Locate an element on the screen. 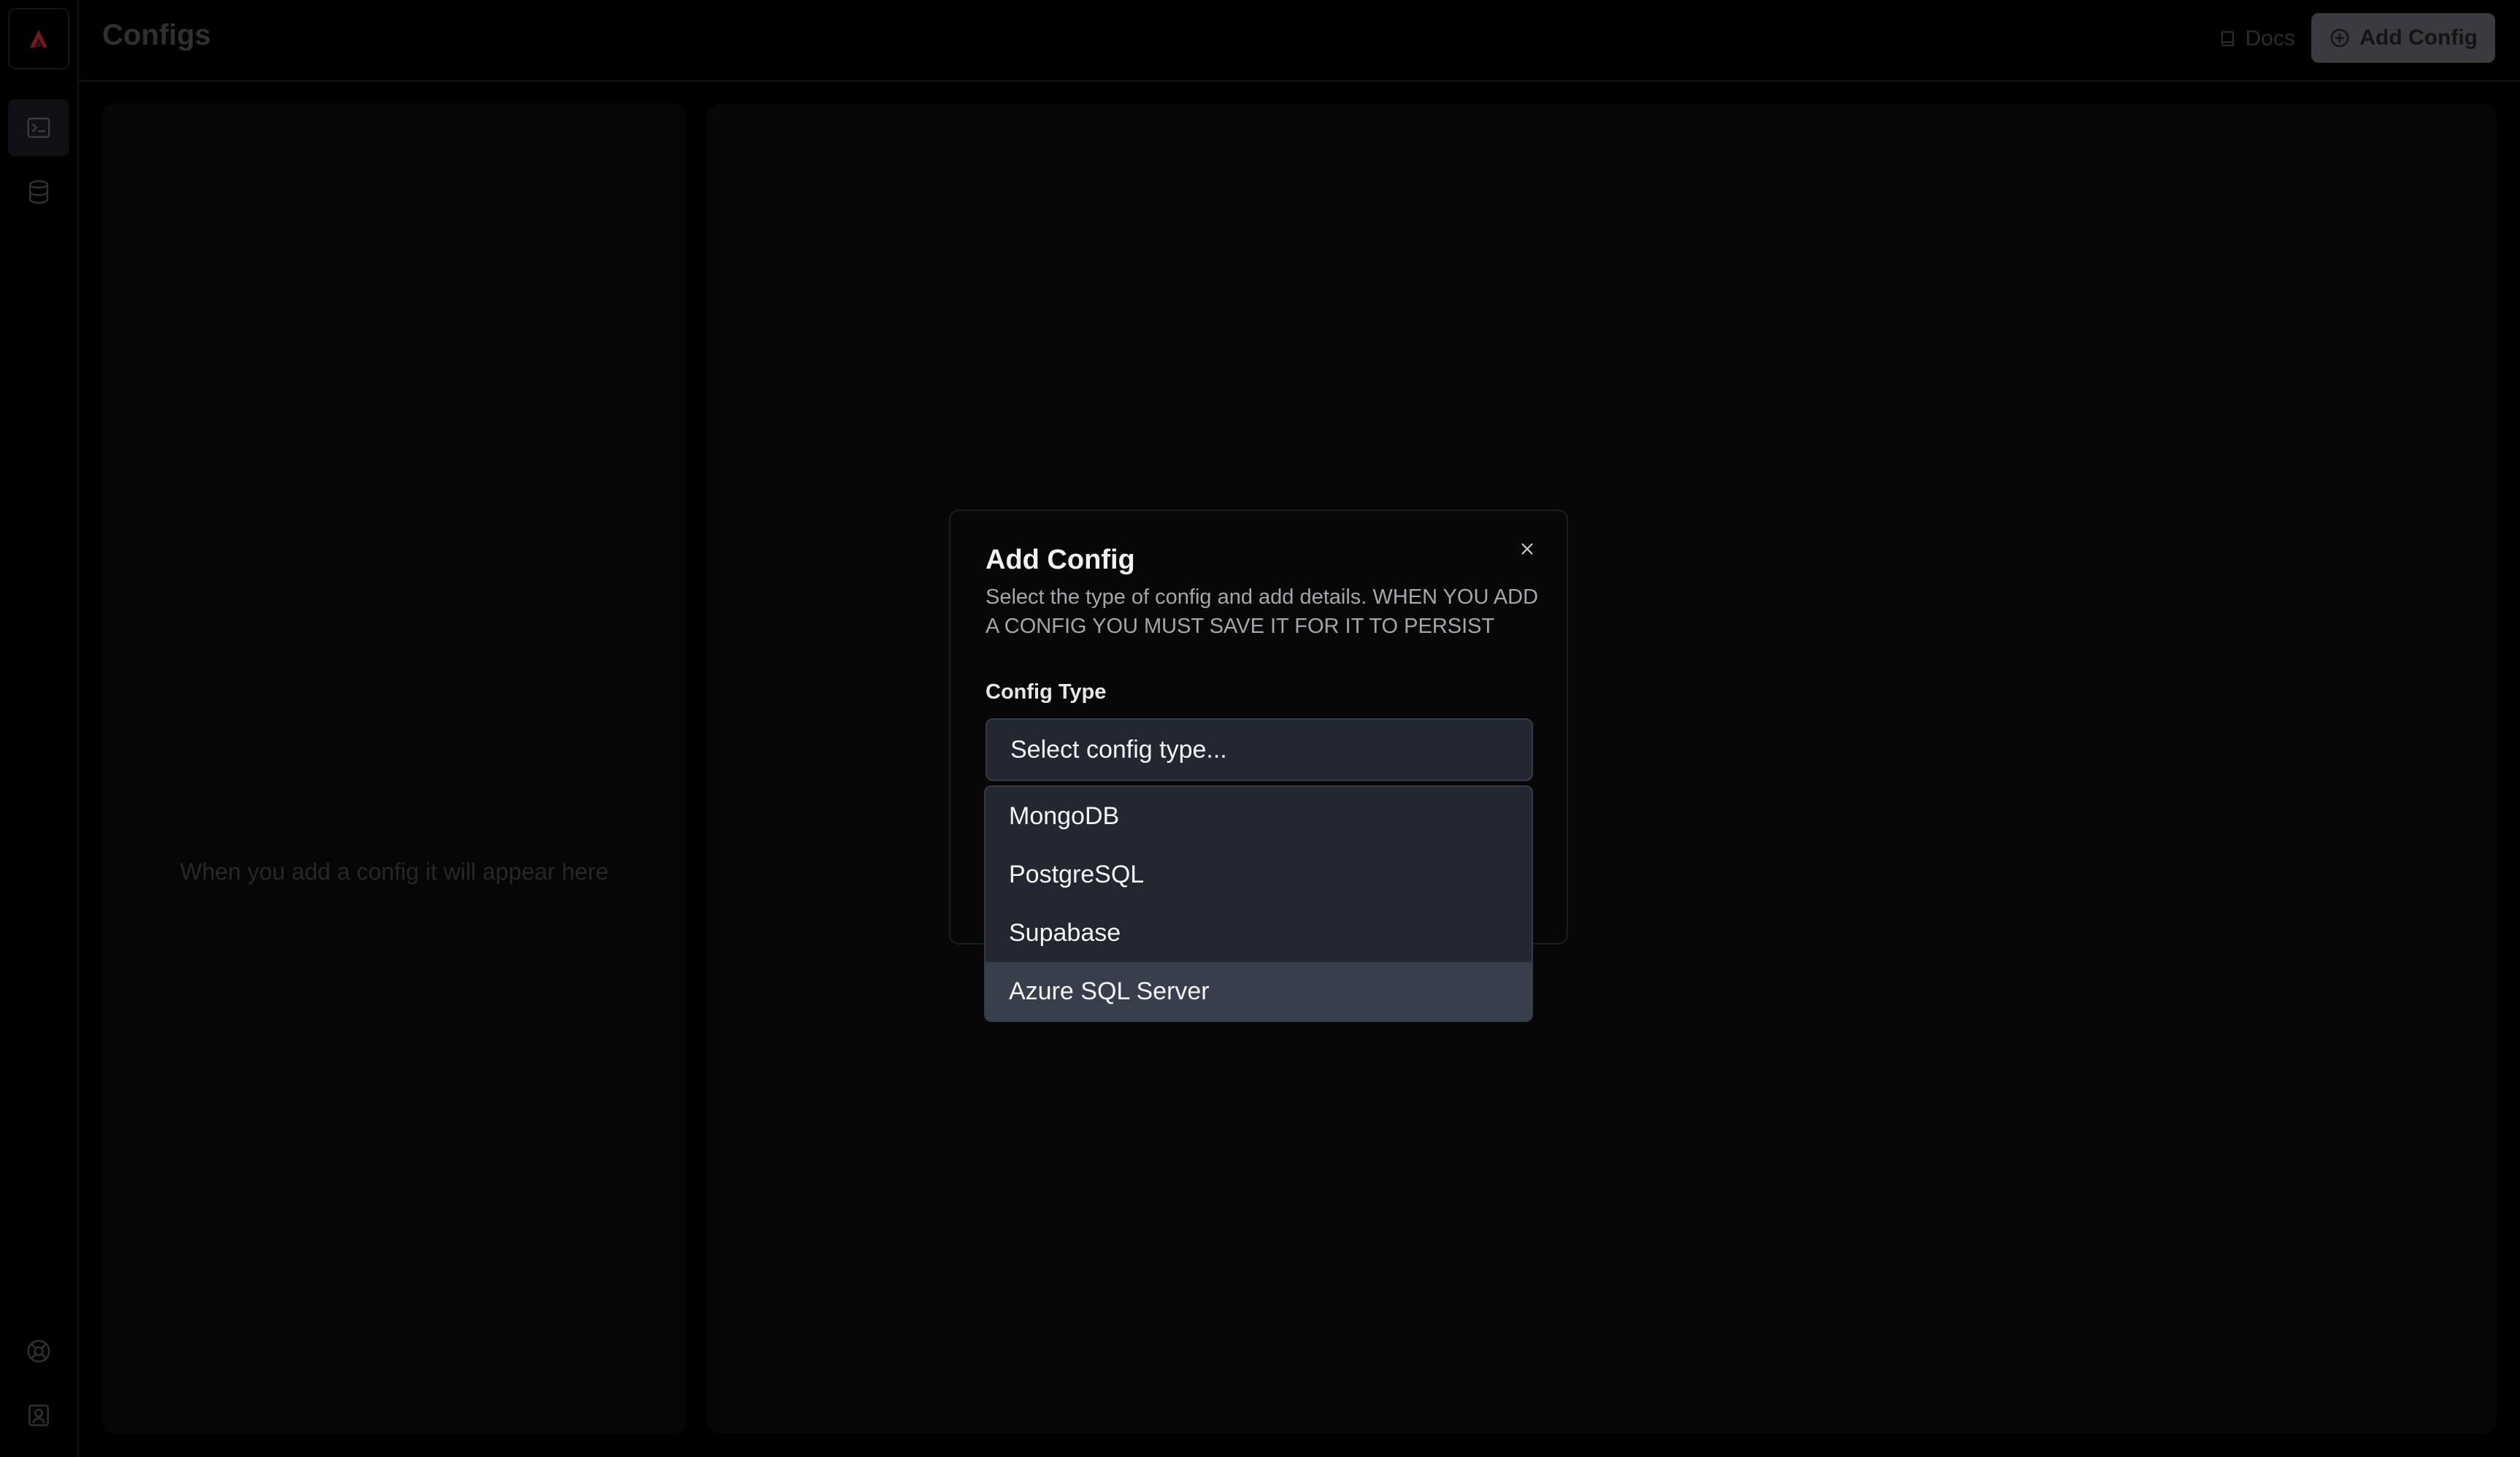  logo-icon is located at coordinates (38, 38).